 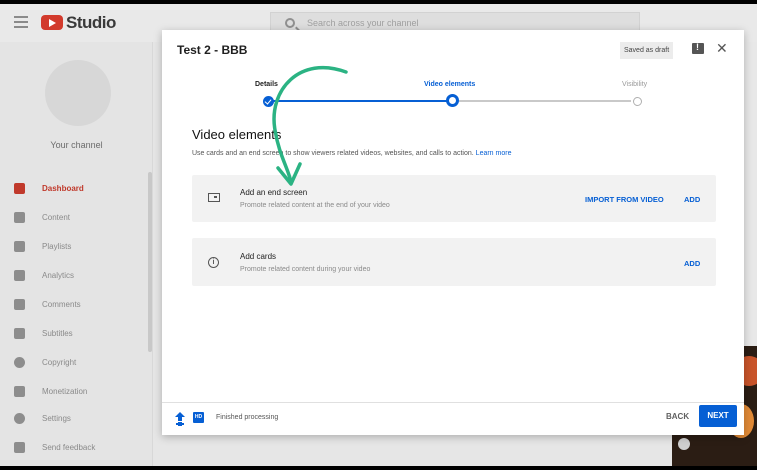 I want to click on sidebar-item-content: Content, so click(x=75, y=218).